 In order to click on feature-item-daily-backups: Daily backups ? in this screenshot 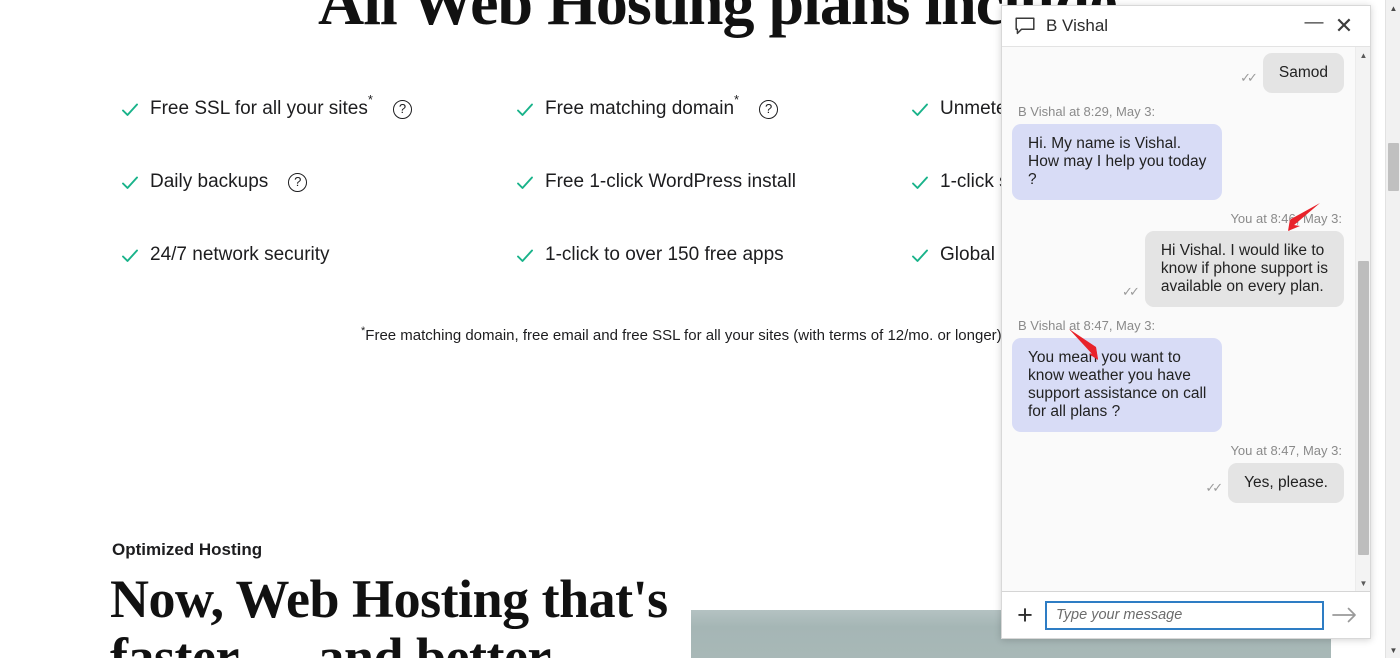, I will do `click(214, 182)`.